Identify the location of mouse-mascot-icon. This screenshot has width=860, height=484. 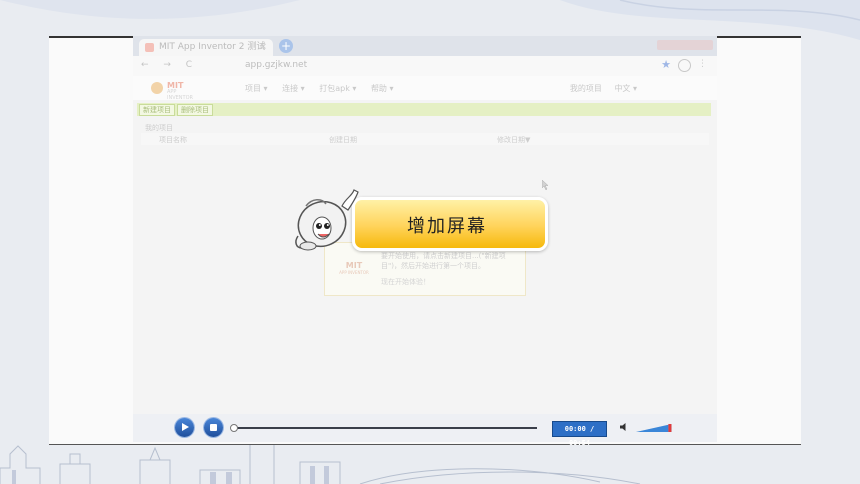
(327, 220).